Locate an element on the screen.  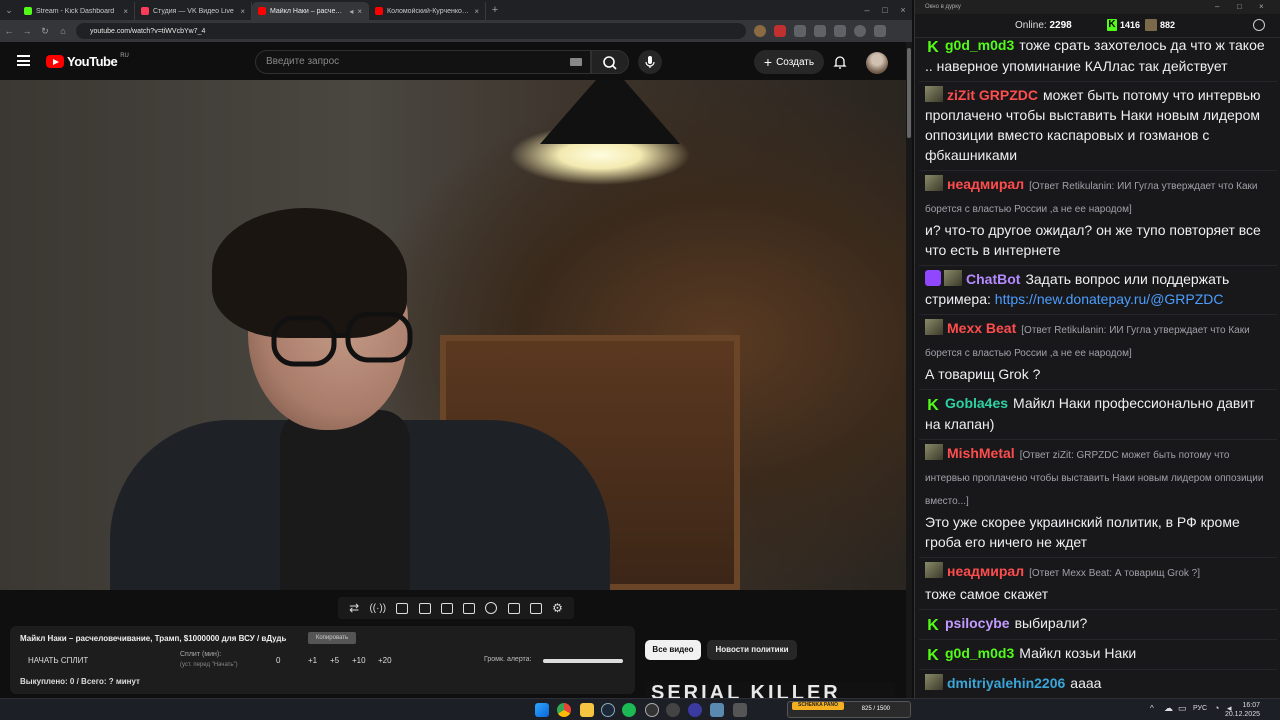
search-button is located at coordinates (610, 62).